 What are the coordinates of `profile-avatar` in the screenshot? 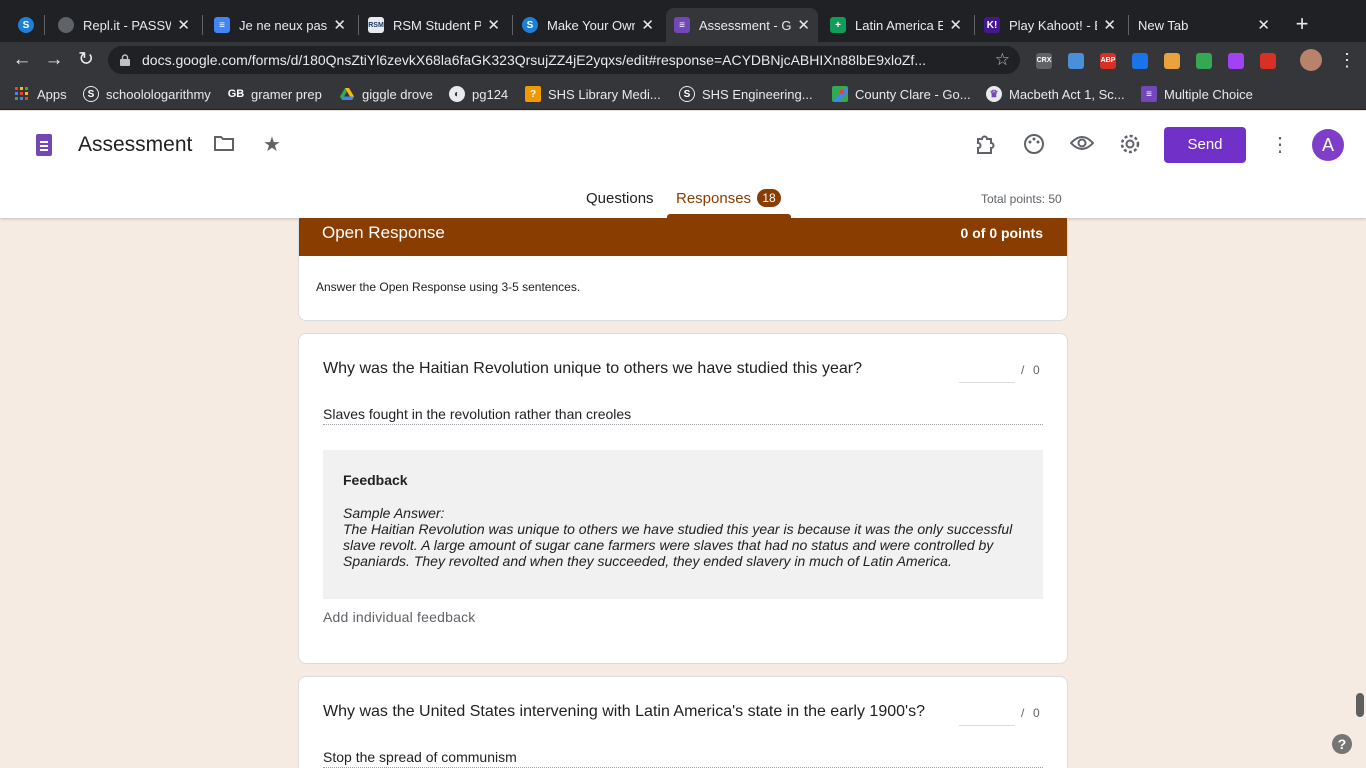 It's located at (1311, 60).